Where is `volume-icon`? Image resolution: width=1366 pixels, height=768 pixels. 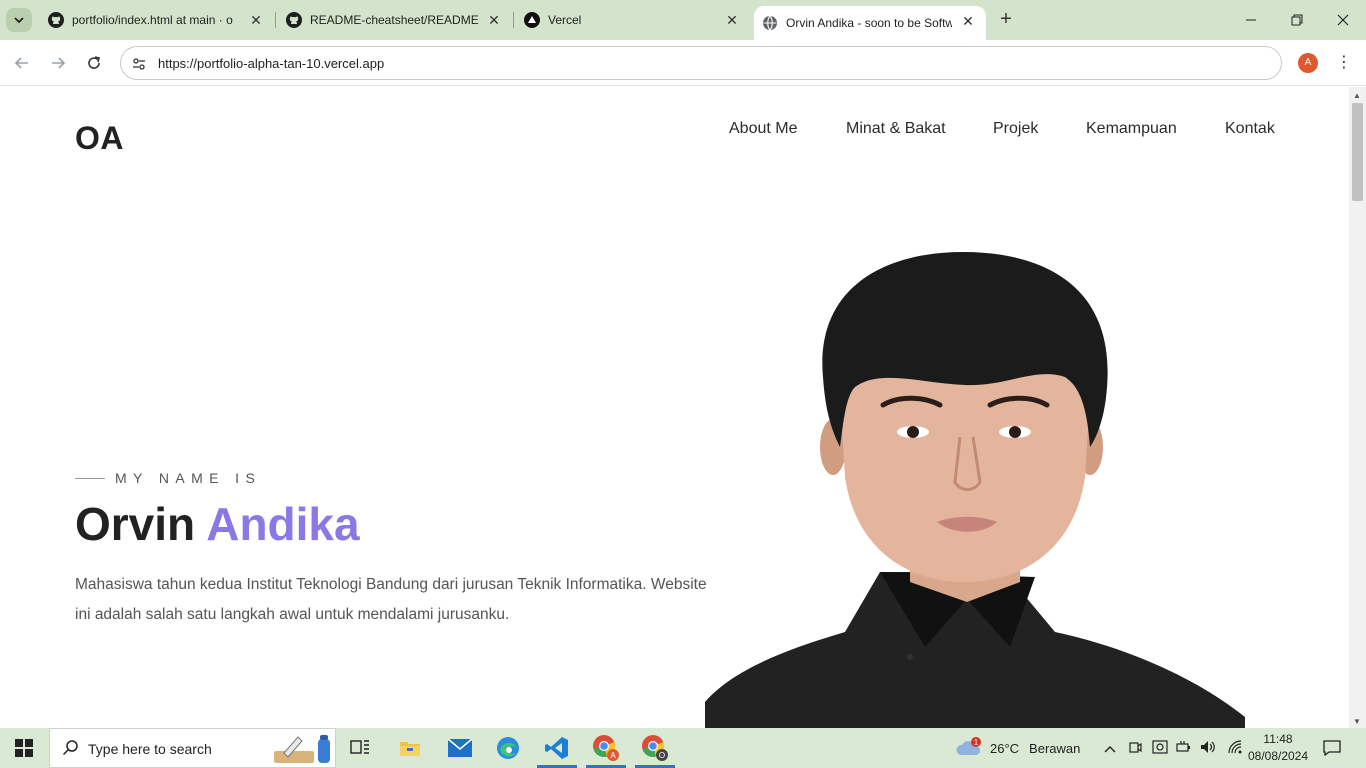
volume-icon is located at coordinates (1208, 748).